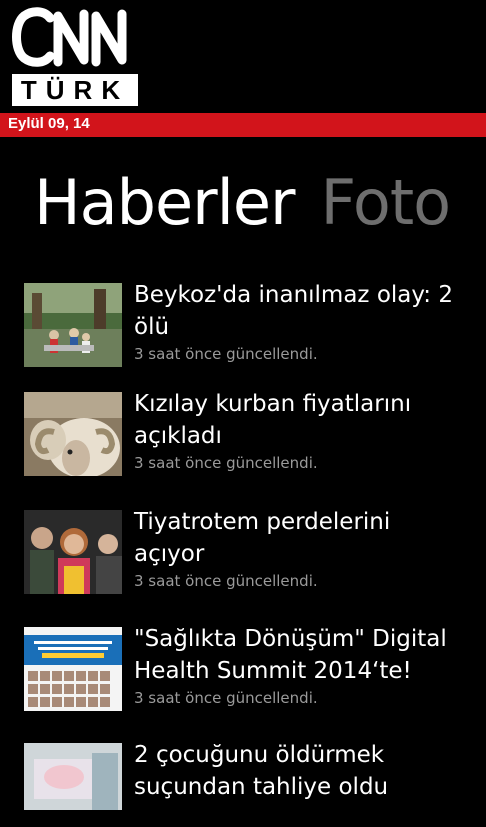 The width and height of the screenshot is (486, 827). What do you see at coordinates (294, 311) in the screenshot?
I see `news-title: Beykoz'da inanılmaz olay: 2 ölü` at bounding box center [294, 311].